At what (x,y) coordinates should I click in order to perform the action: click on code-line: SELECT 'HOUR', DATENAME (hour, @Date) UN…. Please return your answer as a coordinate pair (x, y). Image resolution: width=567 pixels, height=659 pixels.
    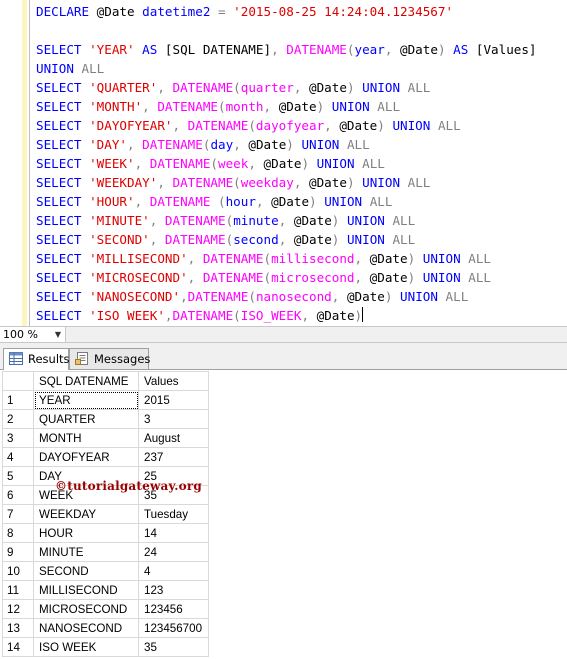
    Looking at the image, I should click on (301, 201).